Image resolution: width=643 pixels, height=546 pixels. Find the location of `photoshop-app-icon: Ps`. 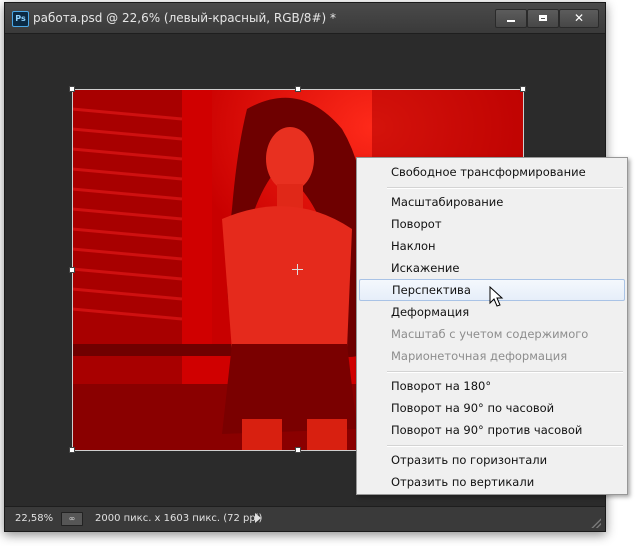

photoshop-app-icon: Ps is located at coordinates (20, 19).